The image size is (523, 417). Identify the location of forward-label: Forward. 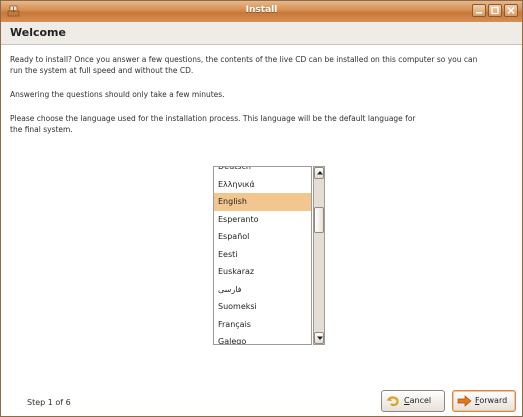
(491, 400).